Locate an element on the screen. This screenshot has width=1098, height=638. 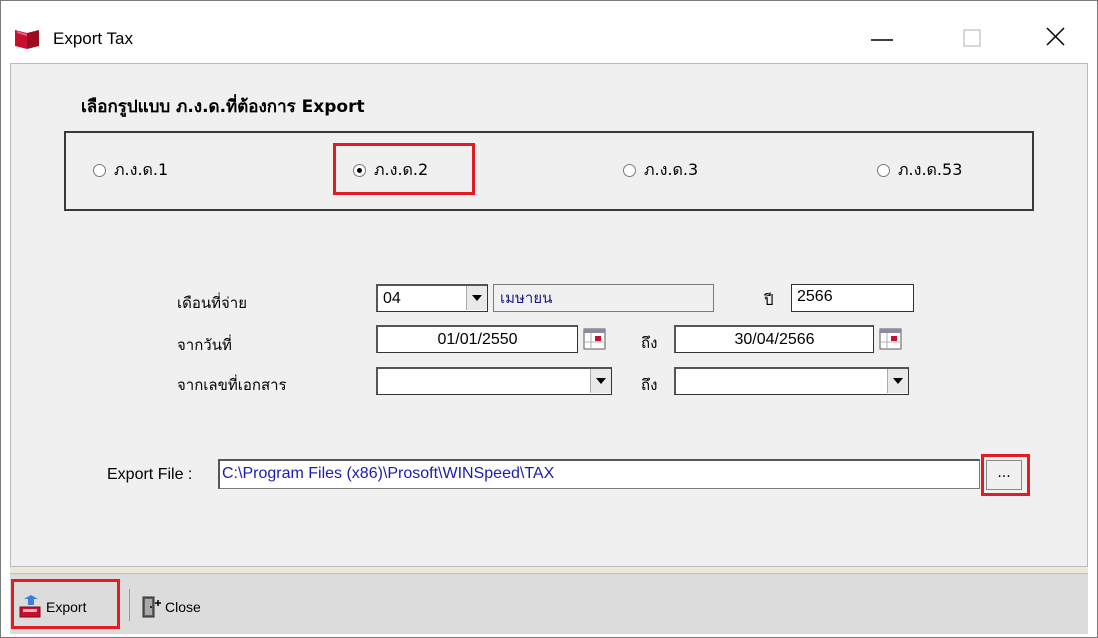
doc-to-combo is located at coordinates (791, 381).